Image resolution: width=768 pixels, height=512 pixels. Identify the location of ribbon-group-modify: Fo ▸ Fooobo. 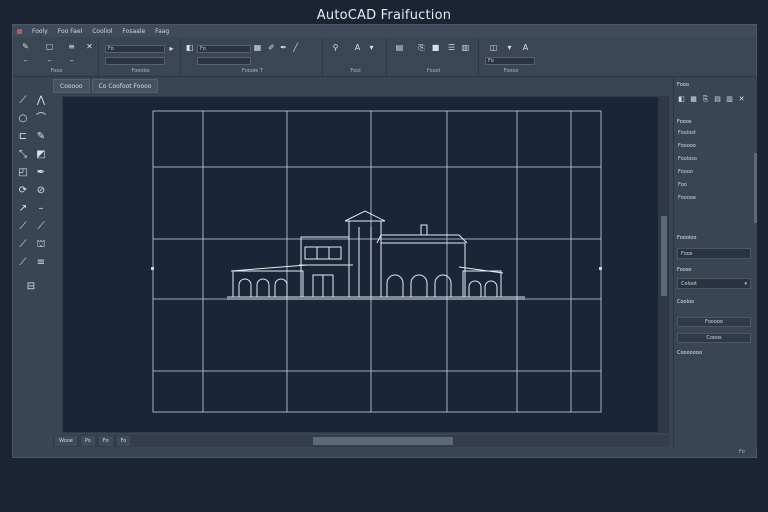
(141, 57).